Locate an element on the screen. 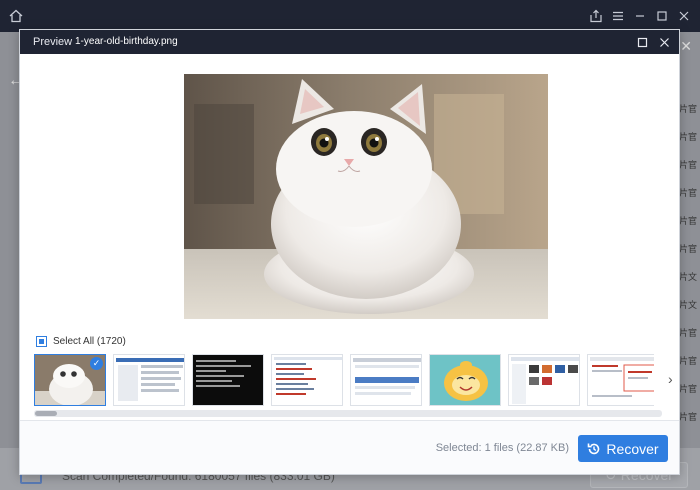 The image size is (700, 490). preview-filename: 1-year-old-birthday.png is located at coordinates (126, 41).